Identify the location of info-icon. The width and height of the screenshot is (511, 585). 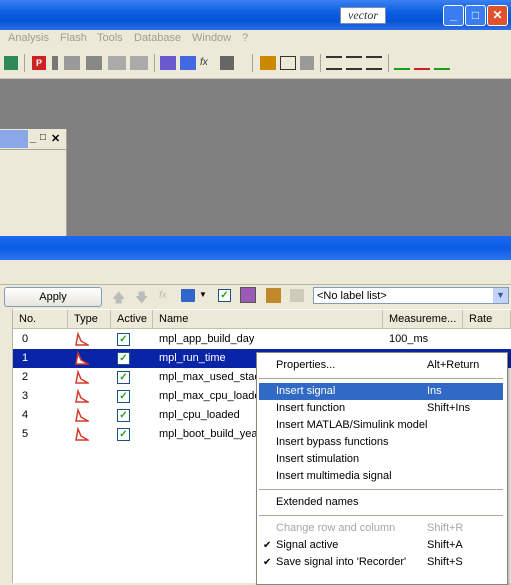
(55, 63).